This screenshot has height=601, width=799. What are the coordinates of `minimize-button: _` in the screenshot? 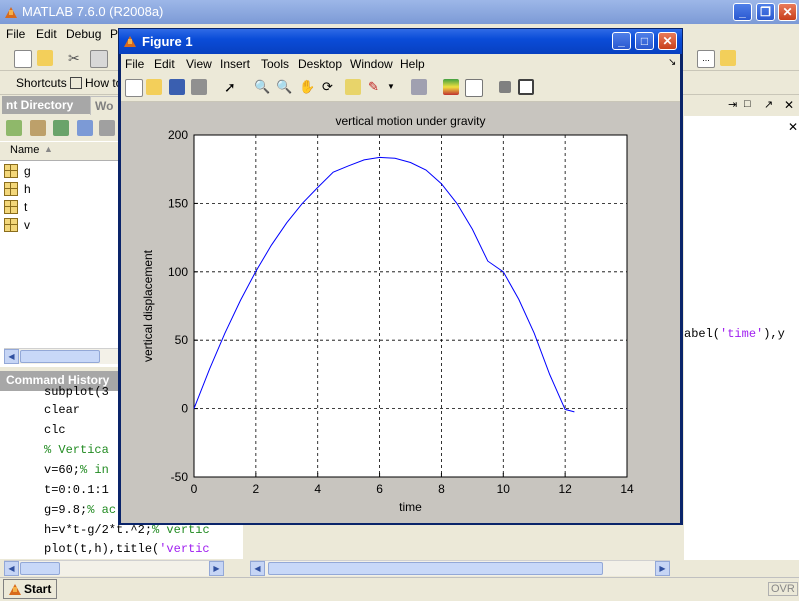 It's located at (742, 12).